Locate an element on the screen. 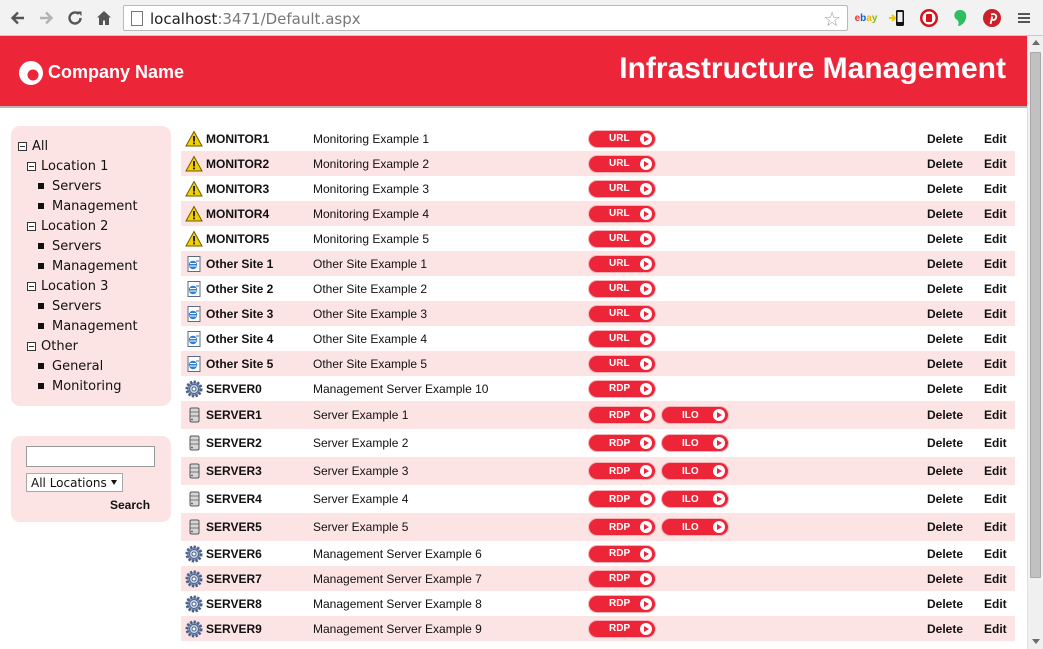  tree-leaf-location-3-management: Management is located at coordinates (88, 326).